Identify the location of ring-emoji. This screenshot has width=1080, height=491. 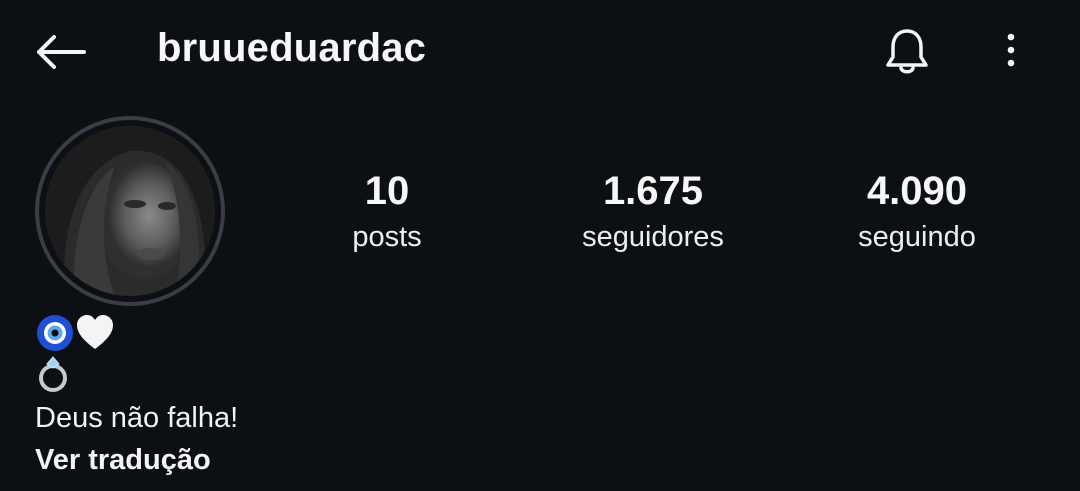
(53, 374).